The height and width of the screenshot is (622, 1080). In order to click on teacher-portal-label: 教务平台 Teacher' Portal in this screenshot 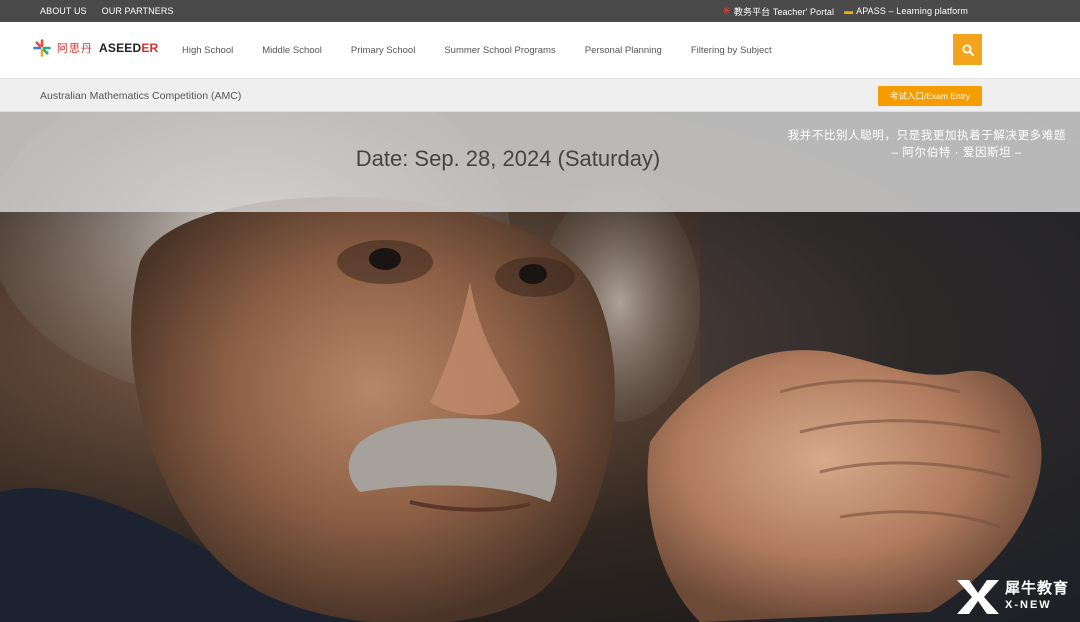, I will do `click(784, 11)`.